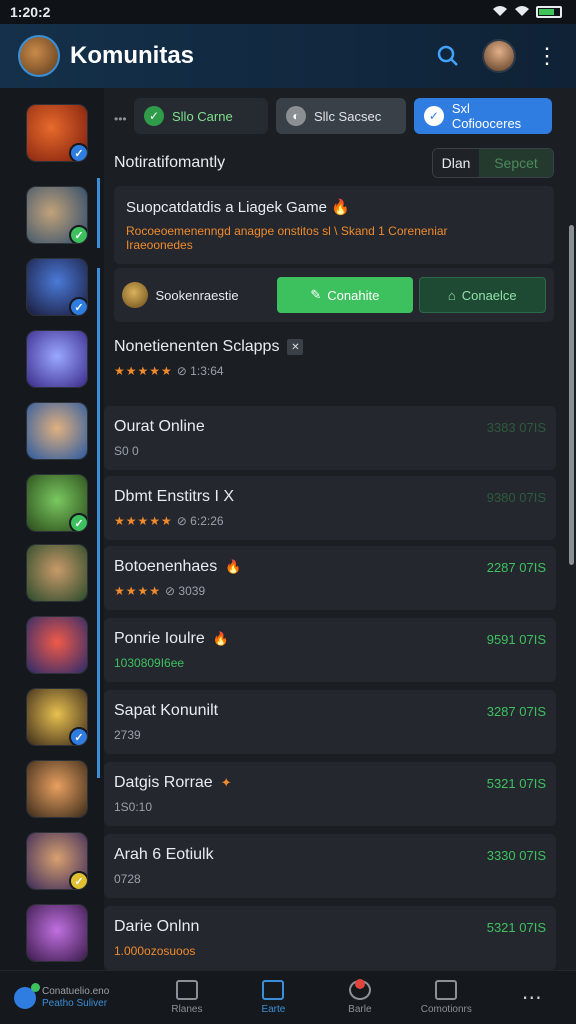  I want to click on secondary-action-button: ⌂ Conaelce, so click(482, 295).